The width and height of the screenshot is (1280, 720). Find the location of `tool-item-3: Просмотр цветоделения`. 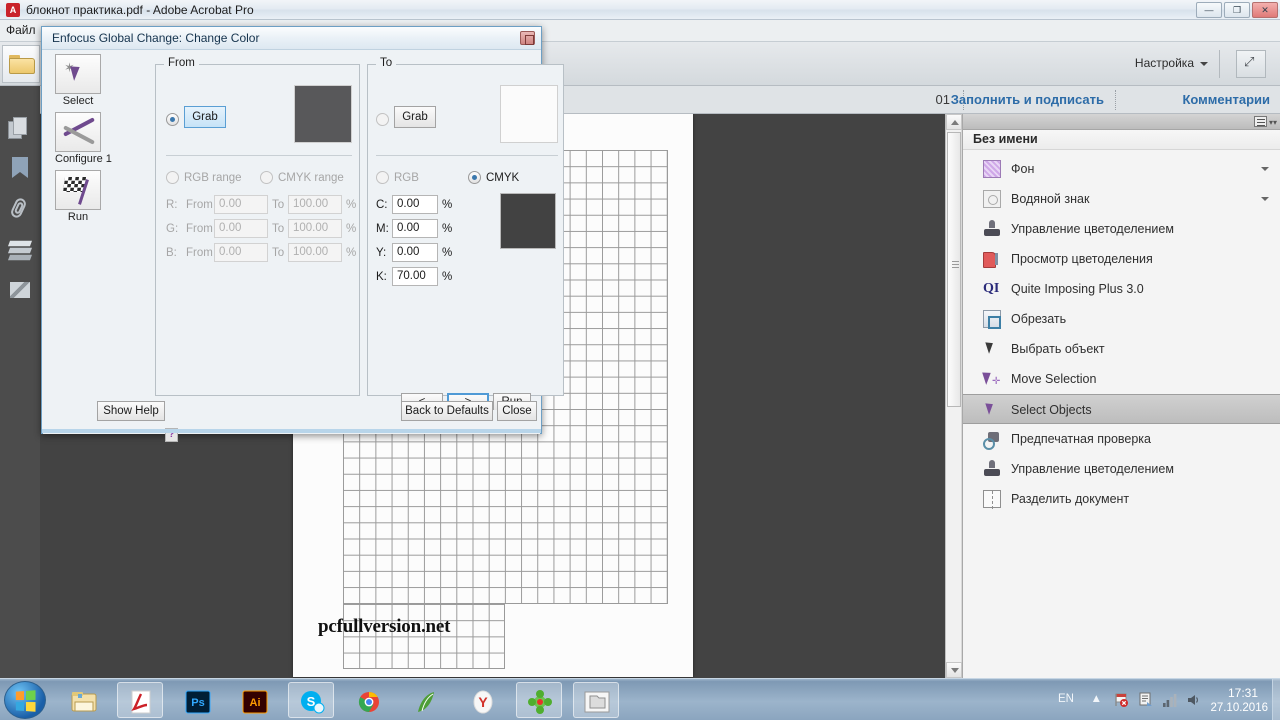

tool-item-3: Просмотр цветоделения is located at coordinates (1121, 259).